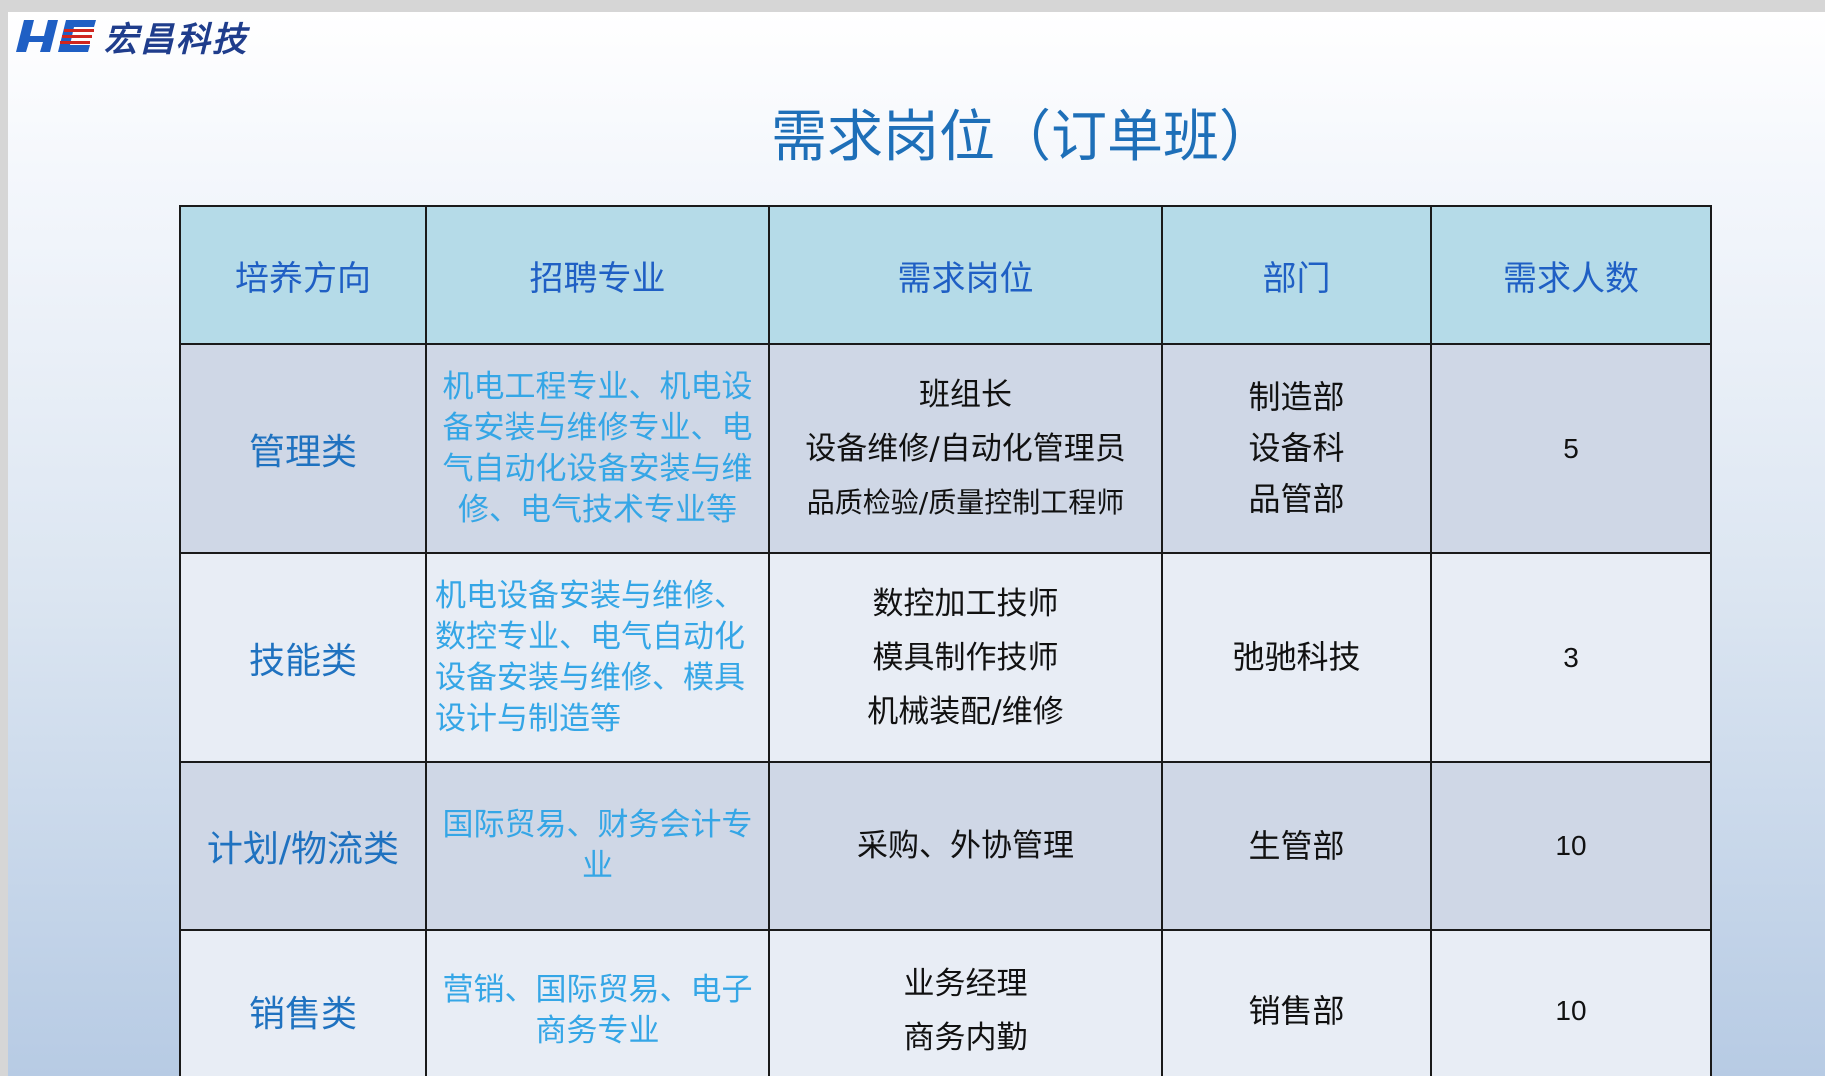 This screenshot has height=1076, width=1825. Describe the element at coordinates (1296, 397) in the screenshot. I see `department-item: 制造部` at that location.